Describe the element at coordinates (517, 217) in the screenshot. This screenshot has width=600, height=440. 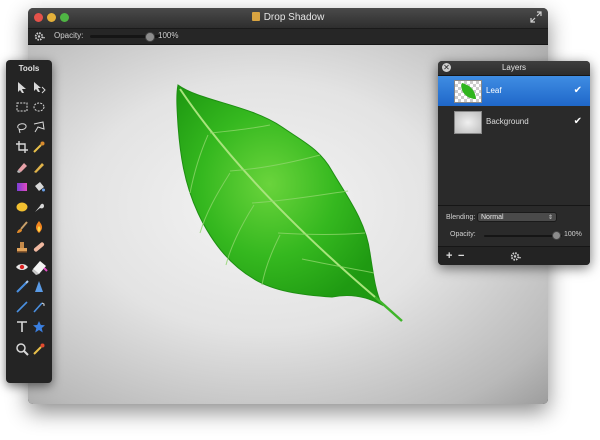
I see `blending-mode-select: Normal ⇕` at that location.